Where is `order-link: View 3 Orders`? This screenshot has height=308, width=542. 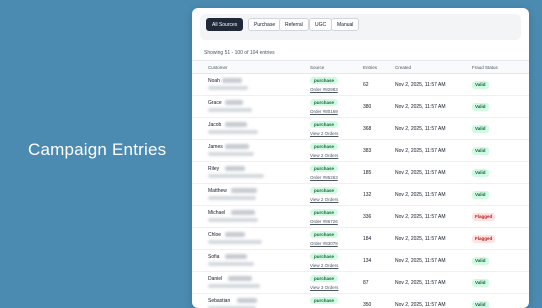 order-link: View 3 Orders is located at coordinates (324, 287).